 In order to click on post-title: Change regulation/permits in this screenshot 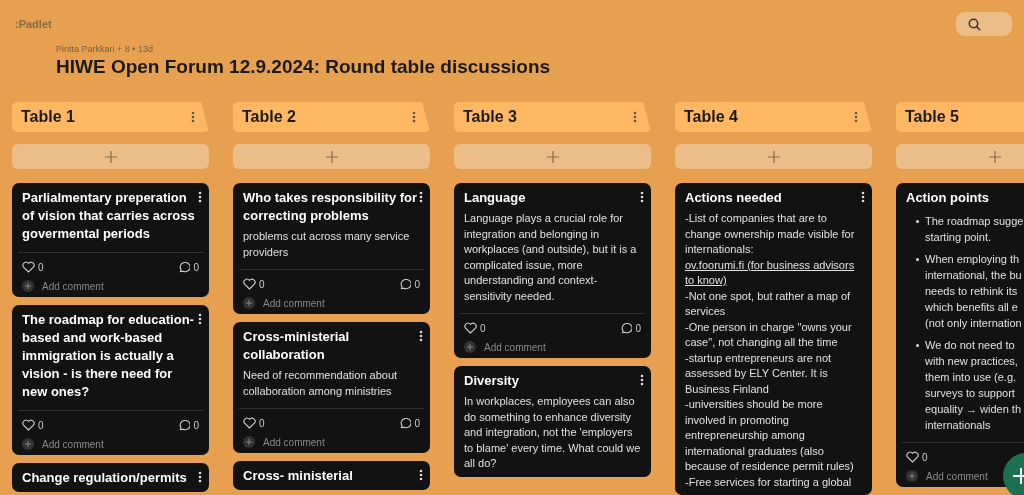, I will do `click(105, 478)`.